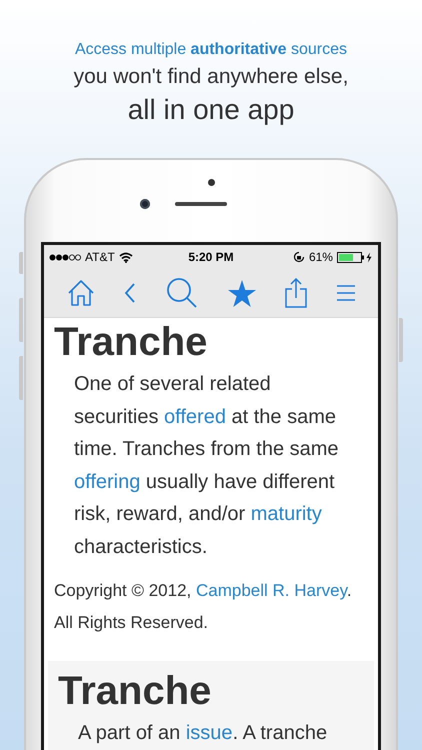 The width and height of the screenshot is (422, 750). What do you see at coordinates (107, 481) in the screenshot?
I see `term-link: offering` at bounding box center [107, 481].